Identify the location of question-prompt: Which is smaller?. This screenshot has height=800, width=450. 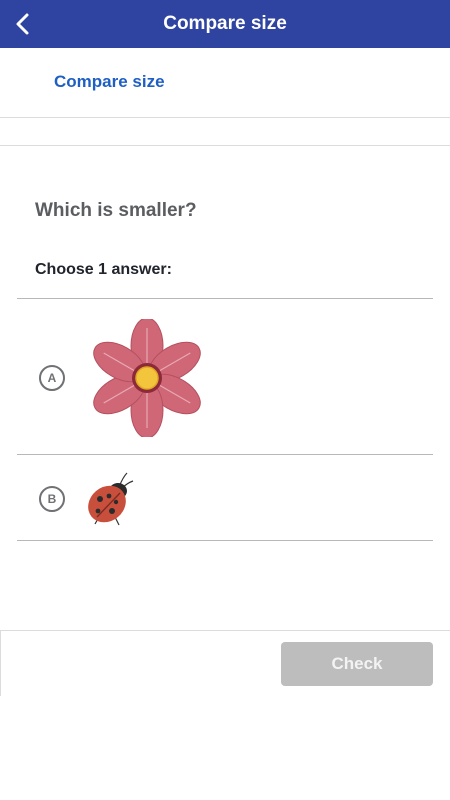
(116, 210).